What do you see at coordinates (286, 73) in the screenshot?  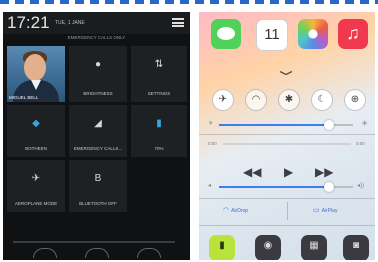 I see `chevron-down-icon` at bounding box center [286, 73].